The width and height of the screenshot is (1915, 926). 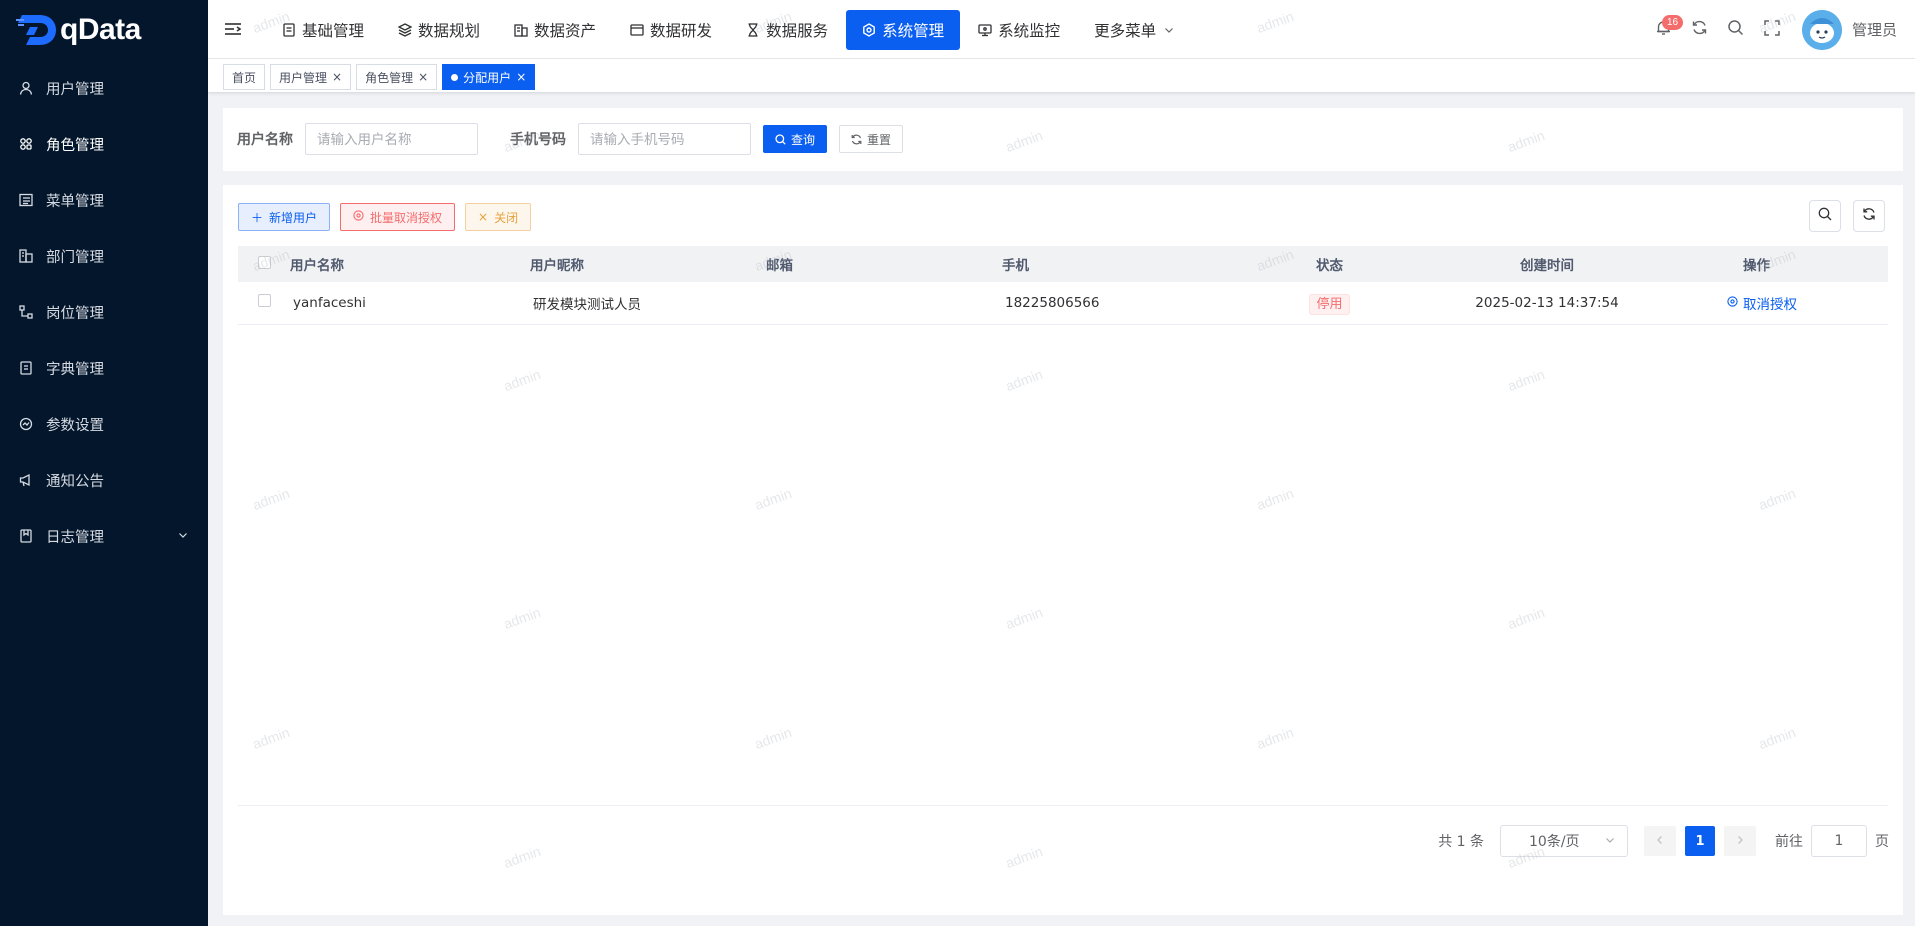 I want to click on monitor-icon, so click(x=985, y=30).